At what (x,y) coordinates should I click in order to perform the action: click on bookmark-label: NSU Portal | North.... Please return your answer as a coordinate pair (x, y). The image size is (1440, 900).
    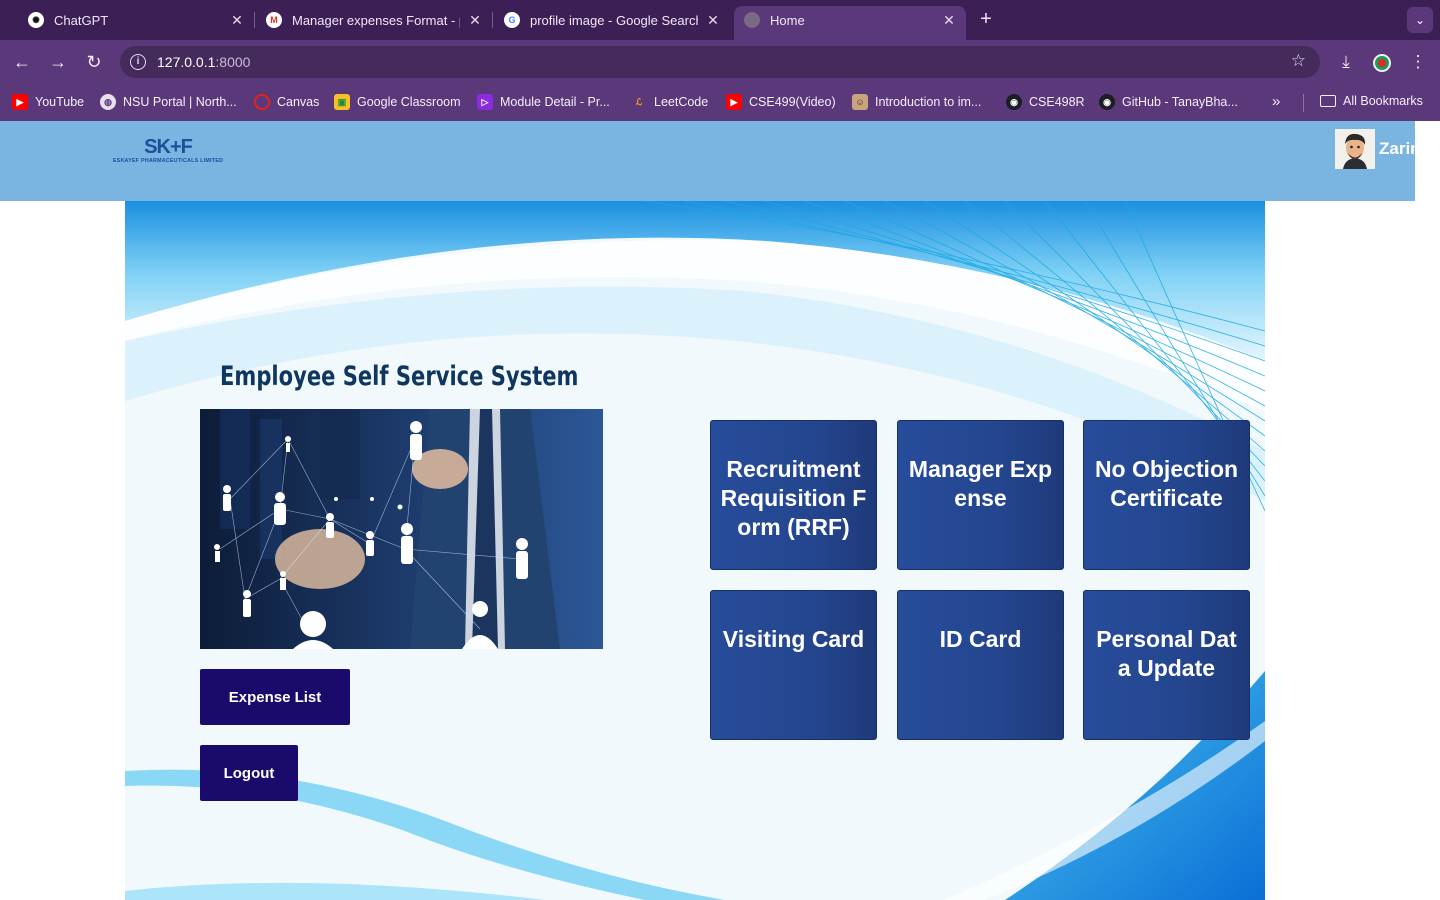
    Looking at the image, I should click on (180, 102).